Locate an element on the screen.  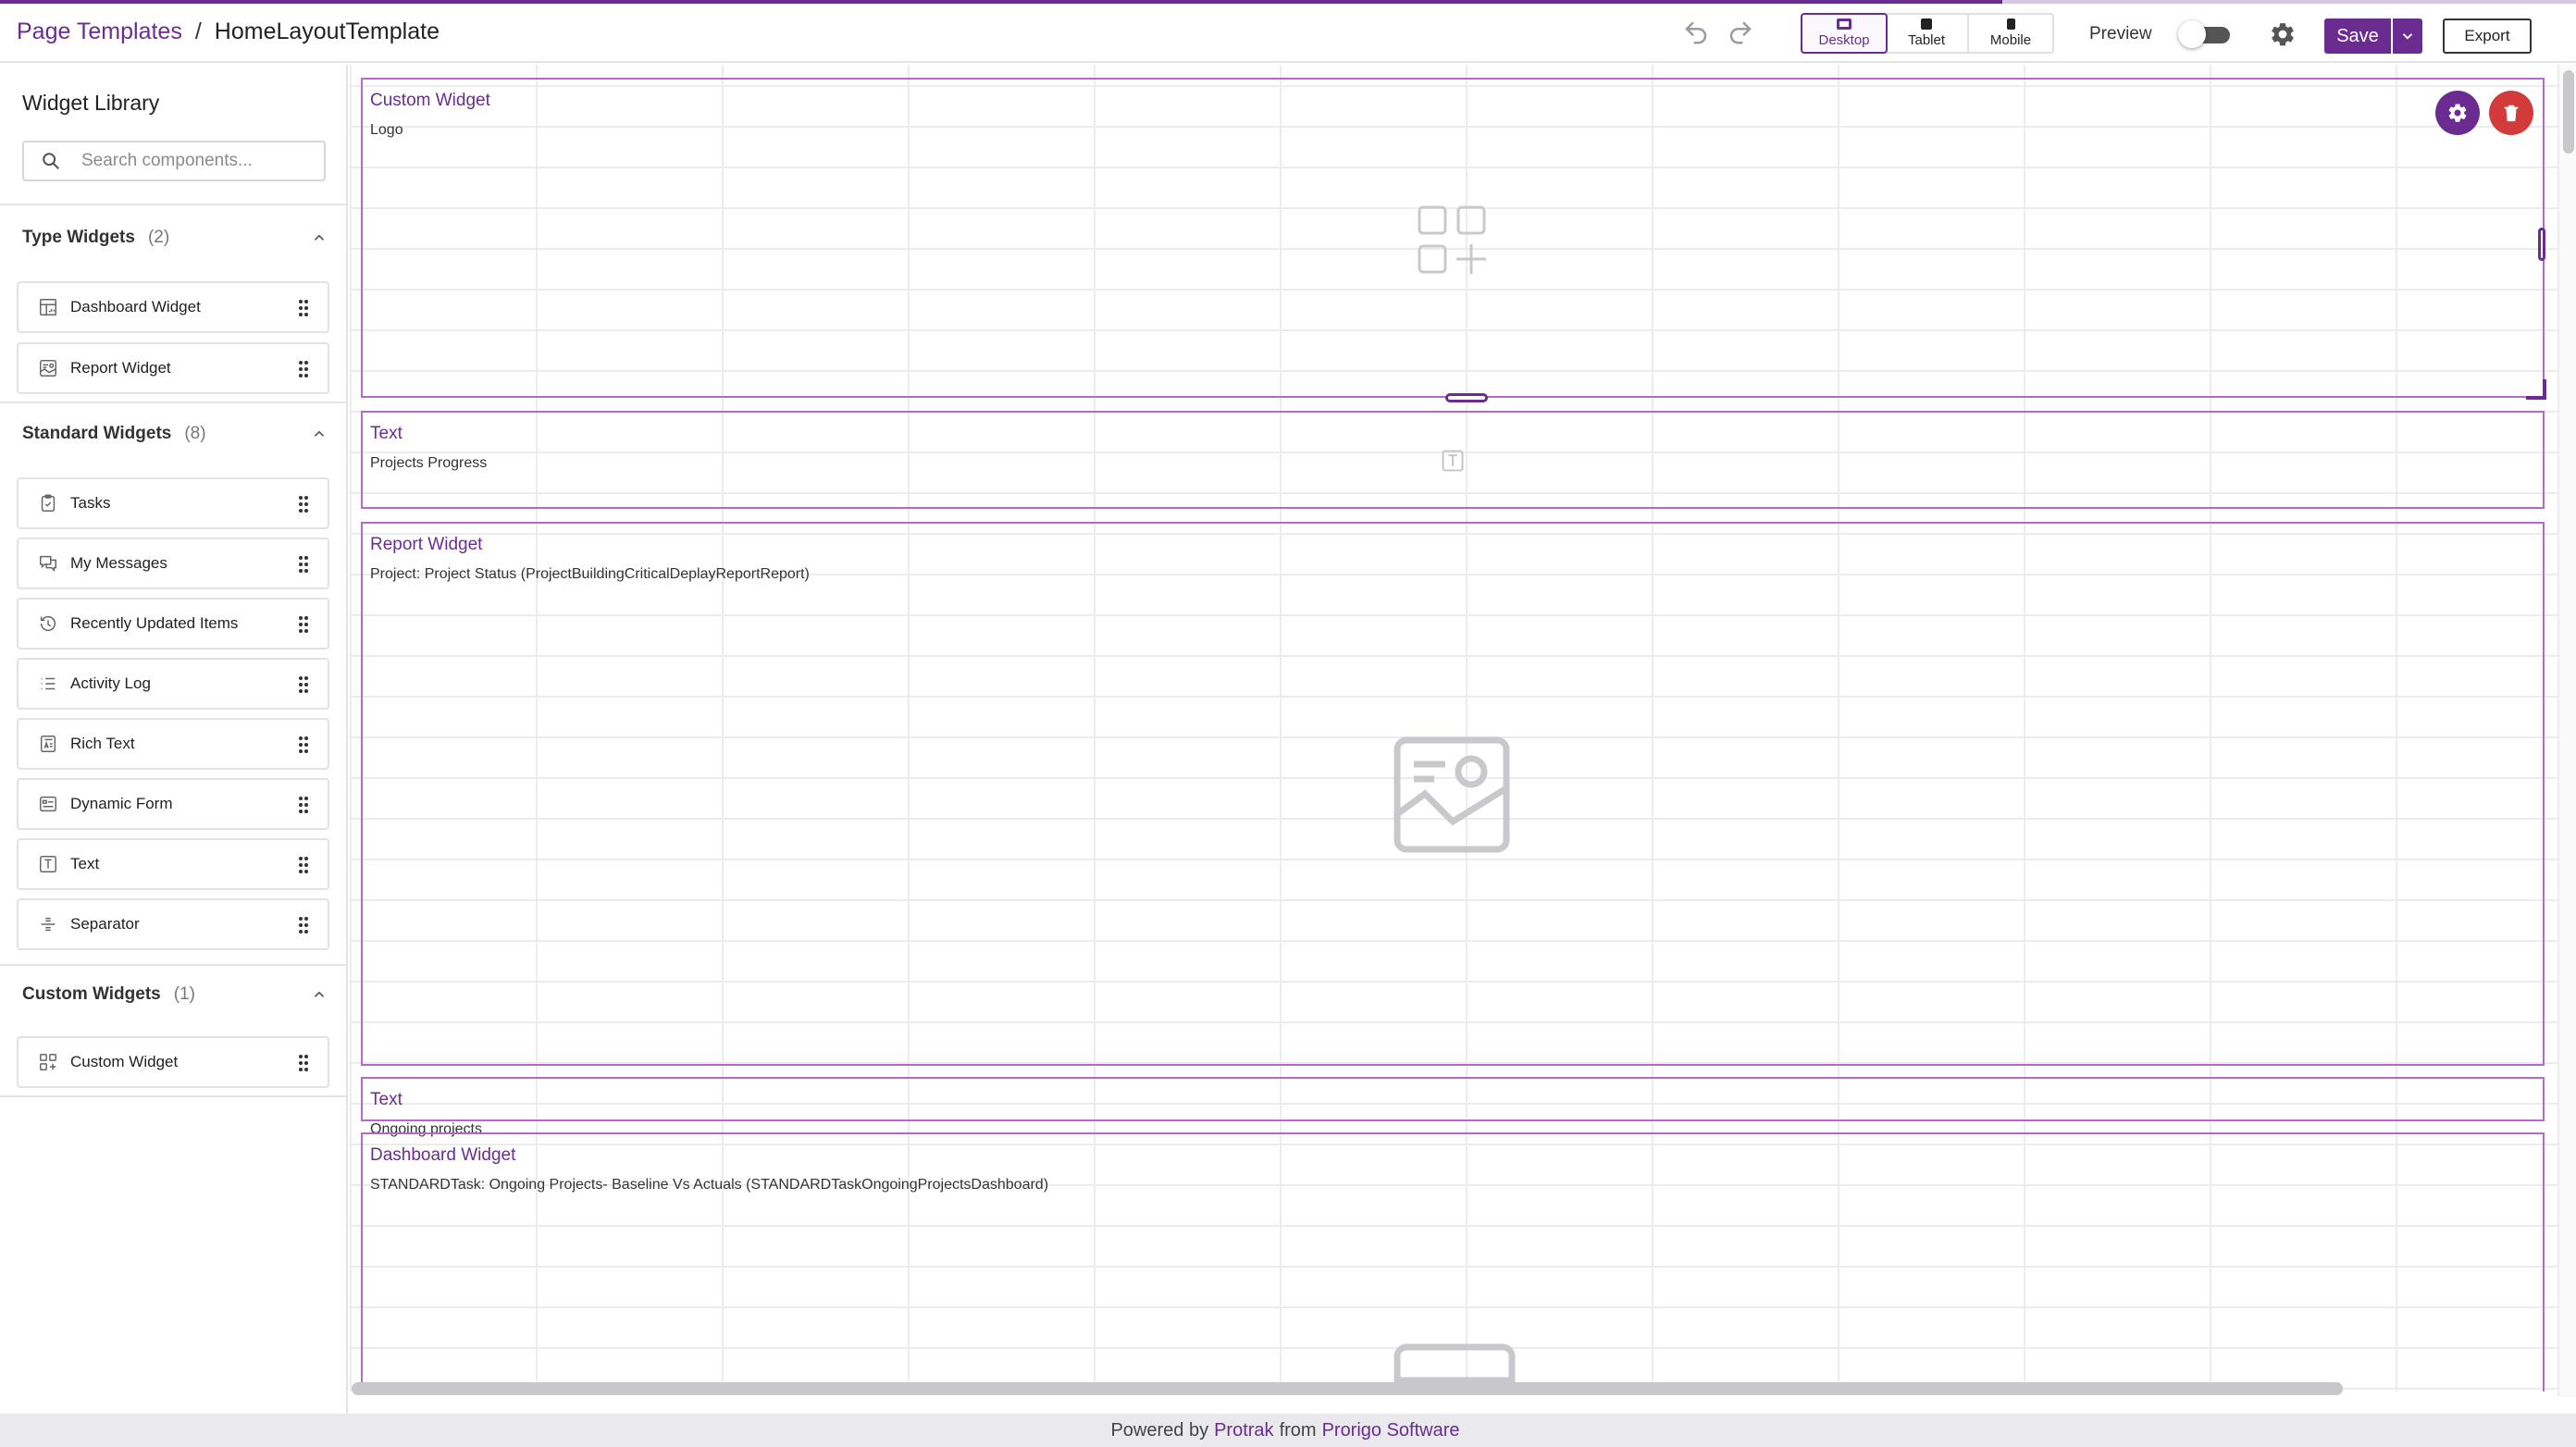
device-mobile-label: Mobile is located at coordinates (2011, 40).